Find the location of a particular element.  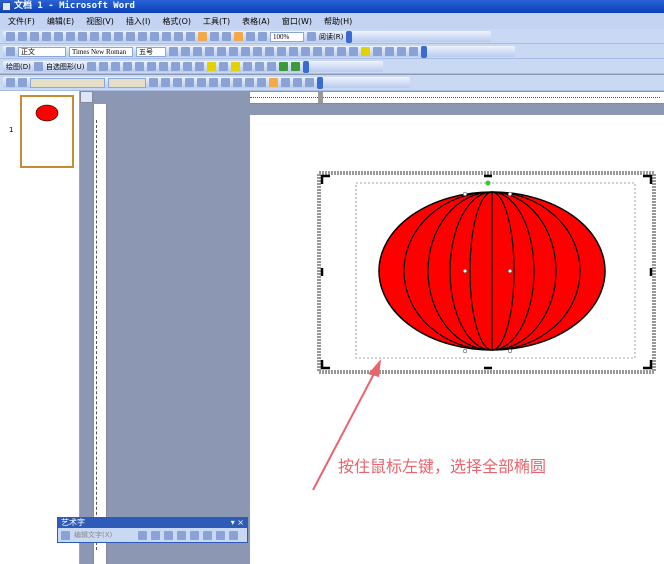

insert-wordart-icon is located at coordinates (65, 535).